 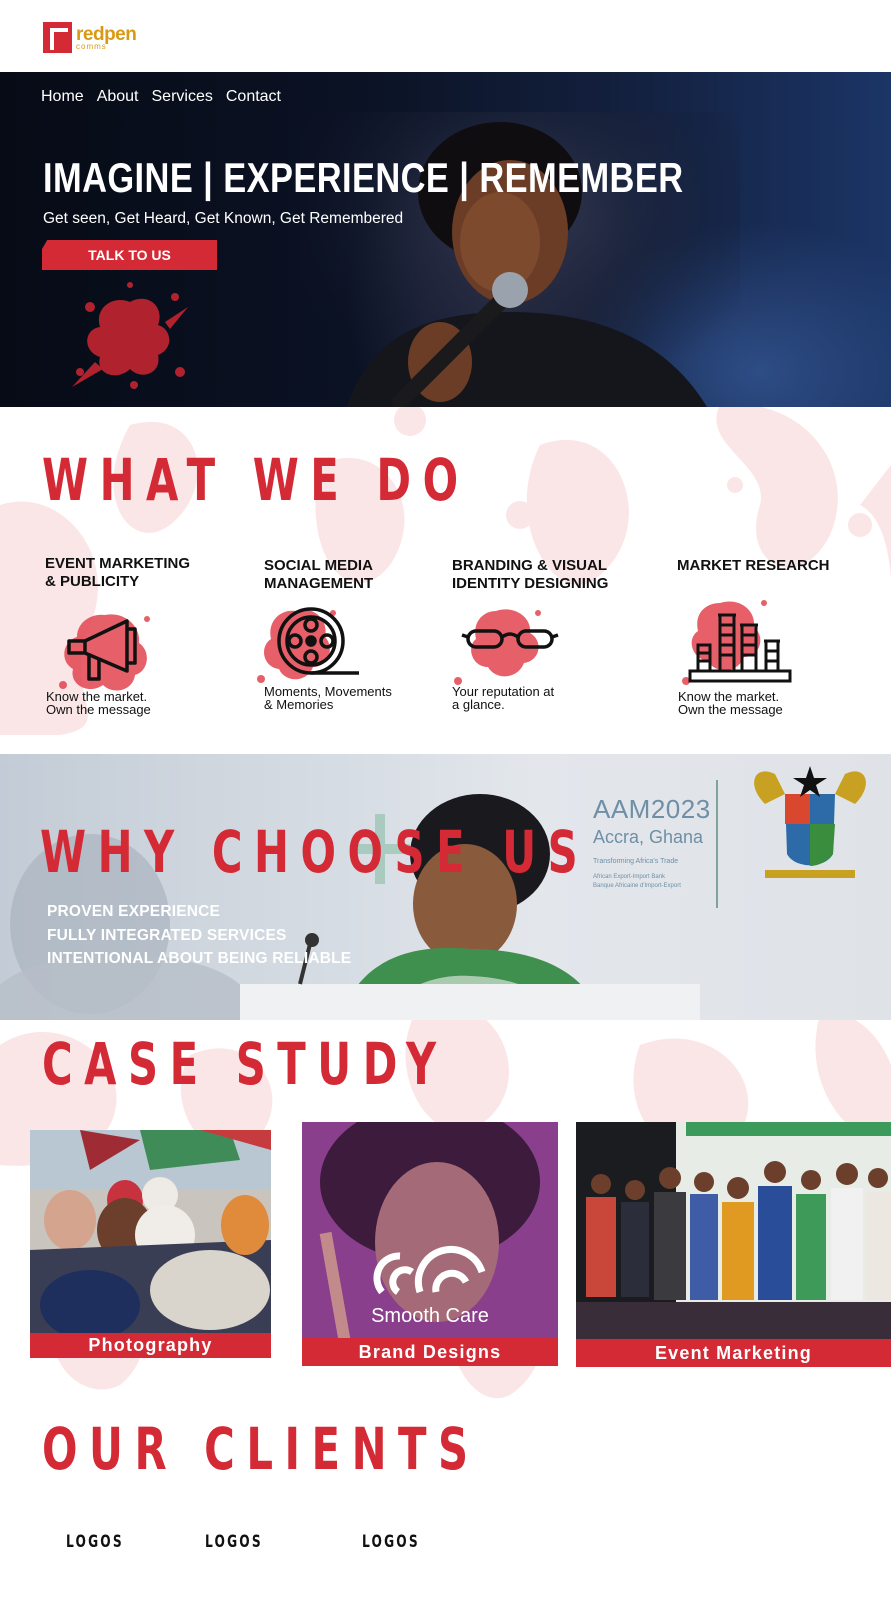 What do you see at coordinates (106, 34) in the screenshot?
I see `logo-word: redpen` at bounding box center [106, 34].